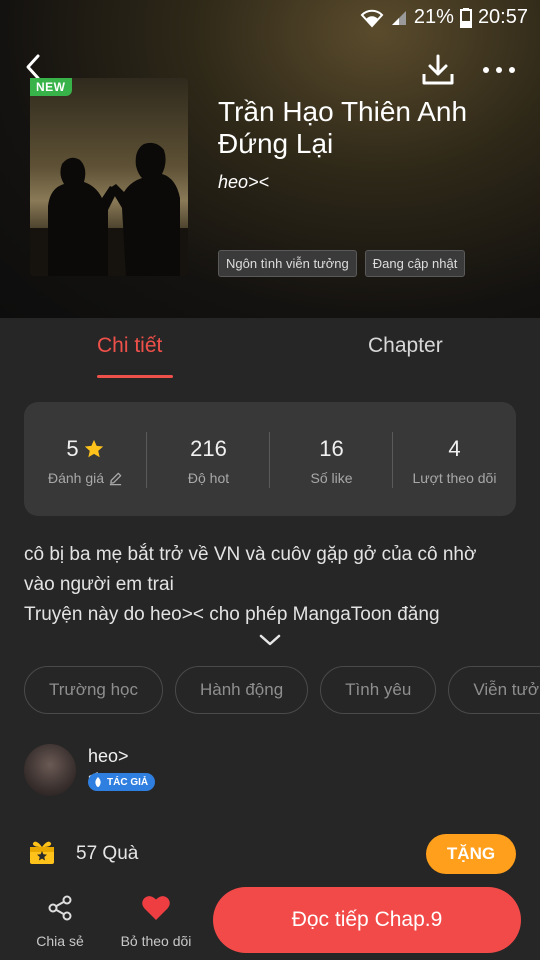  Describe the element at coordinates (156, 941) in the screenshot. I see `unfollow-label: Bỏ theo dõi` at that location.